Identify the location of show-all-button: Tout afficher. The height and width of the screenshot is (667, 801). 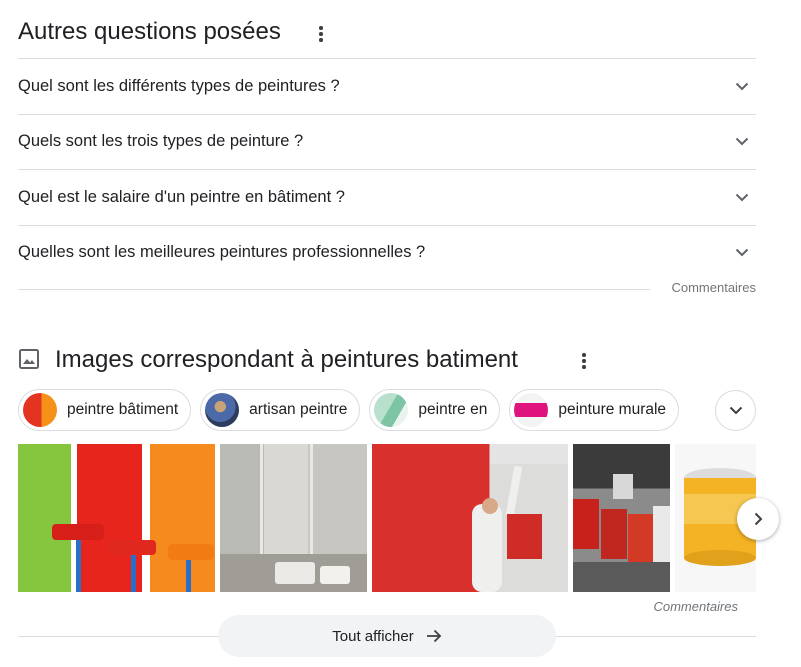
(387, 636).